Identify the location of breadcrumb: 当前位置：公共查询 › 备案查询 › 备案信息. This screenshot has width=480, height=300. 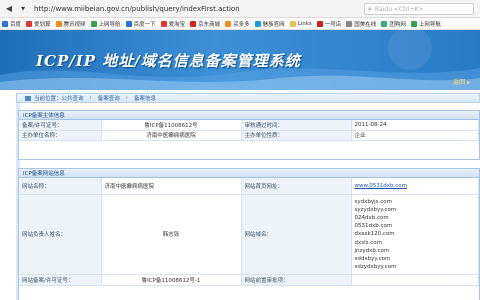
(248, 98).